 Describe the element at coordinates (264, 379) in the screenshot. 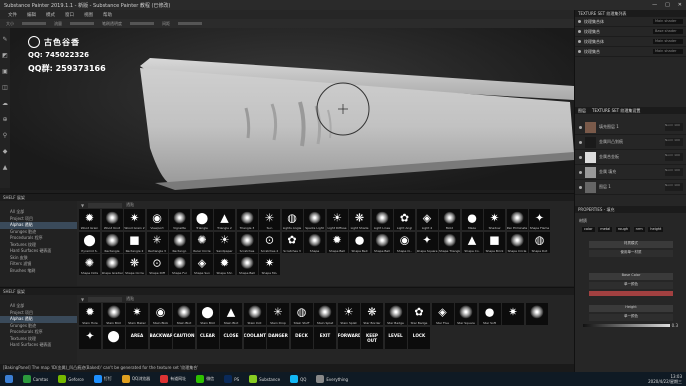

I see `taskbar-app: Substance` at that location.